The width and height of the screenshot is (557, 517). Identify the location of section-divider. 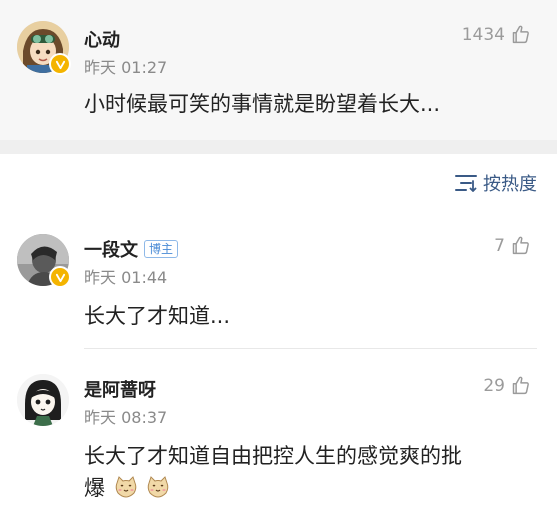
(278, 147).